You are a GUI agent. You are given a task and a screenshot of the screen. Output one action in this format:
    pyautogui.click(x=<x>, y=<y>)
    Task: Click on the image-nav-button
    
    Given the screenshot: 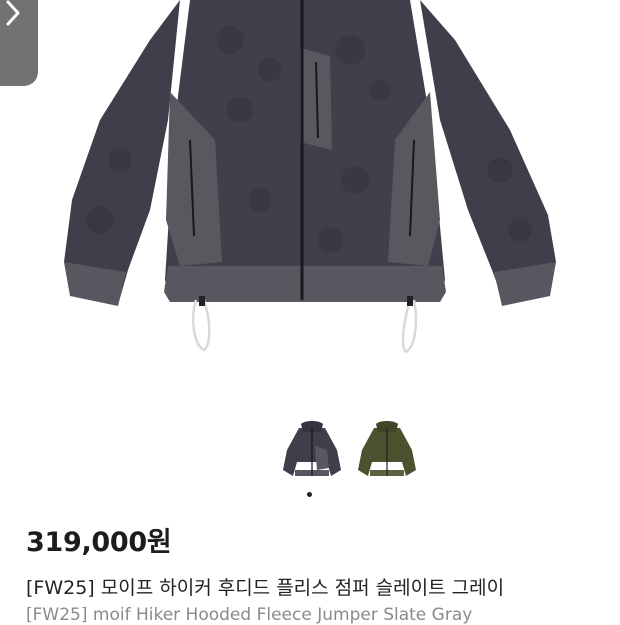 What is the action you would take?
    pyautogui.click(x=19, y=43)
    